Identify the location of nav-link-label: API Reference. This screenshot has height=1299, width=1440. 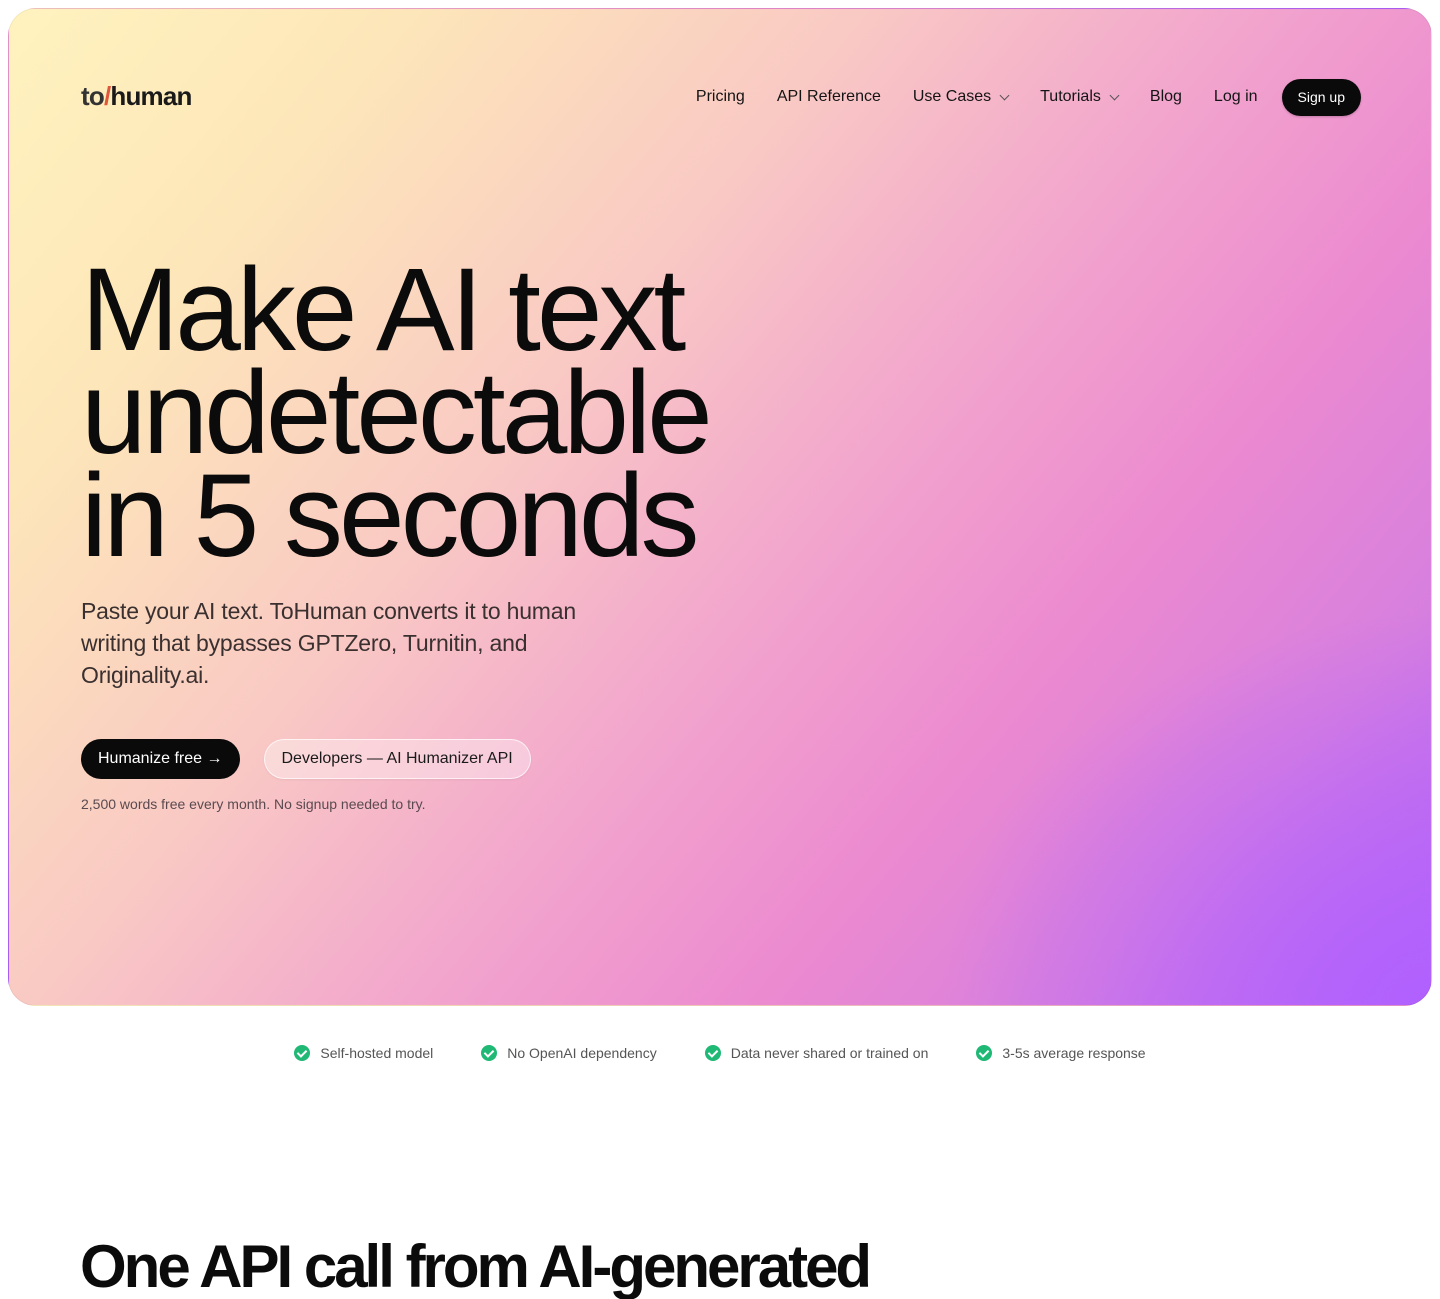
(828, 96).